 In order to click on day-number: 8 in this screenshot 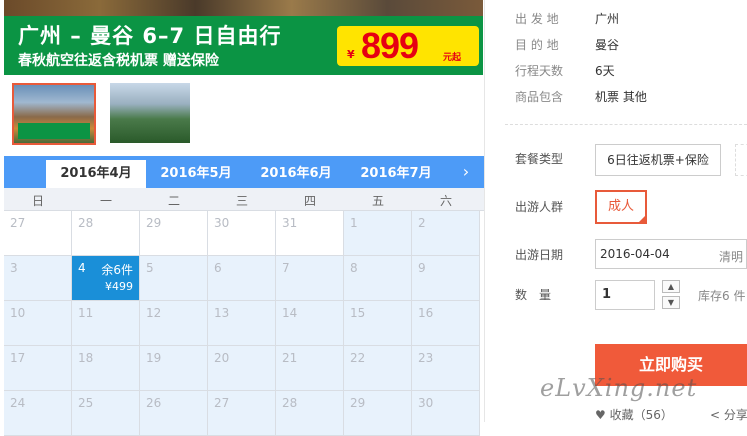, I will do `click(354, 268)`.